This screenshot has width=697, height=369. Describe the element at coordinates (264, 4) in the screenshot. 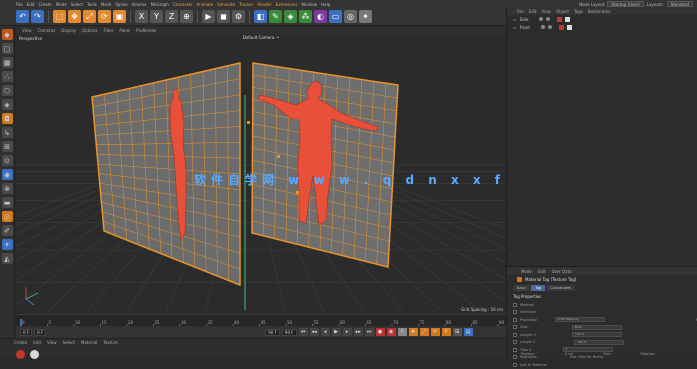

I see `menu-item-render: Render` at that location.